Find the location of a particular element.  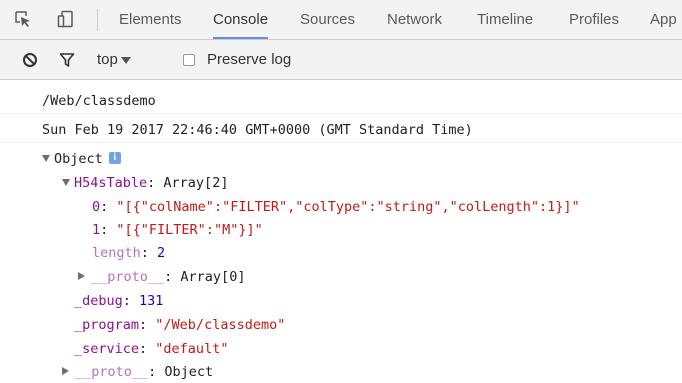

tab-elements: Elements is located at coordinates (150, 19).